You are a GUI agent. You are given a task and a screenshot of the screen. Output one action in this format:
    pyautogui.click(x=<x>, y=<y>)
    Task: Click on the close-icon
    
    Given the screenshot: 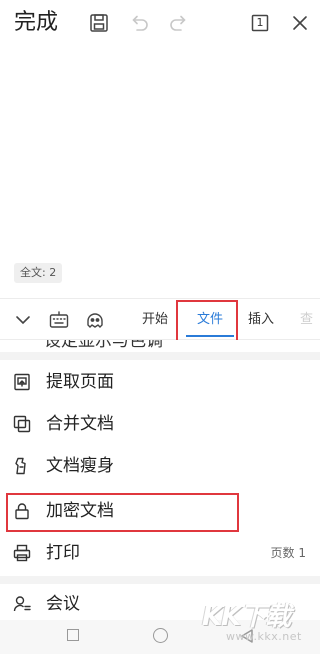 What is the action you would take?
    pyautogui.click(x=300, y=23)
    